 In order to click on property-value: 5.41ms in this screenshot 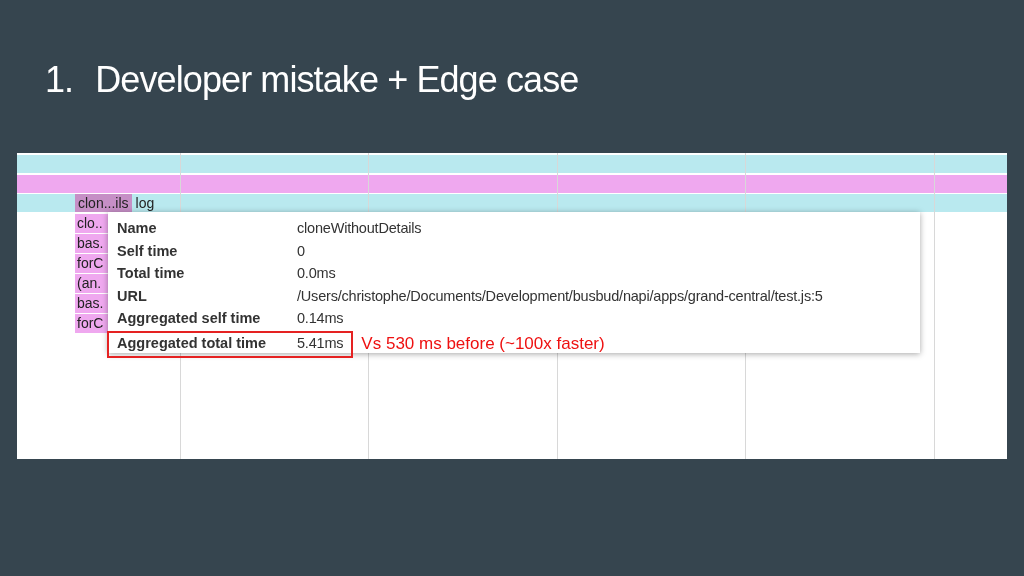, I will do `click(320, 344)`.